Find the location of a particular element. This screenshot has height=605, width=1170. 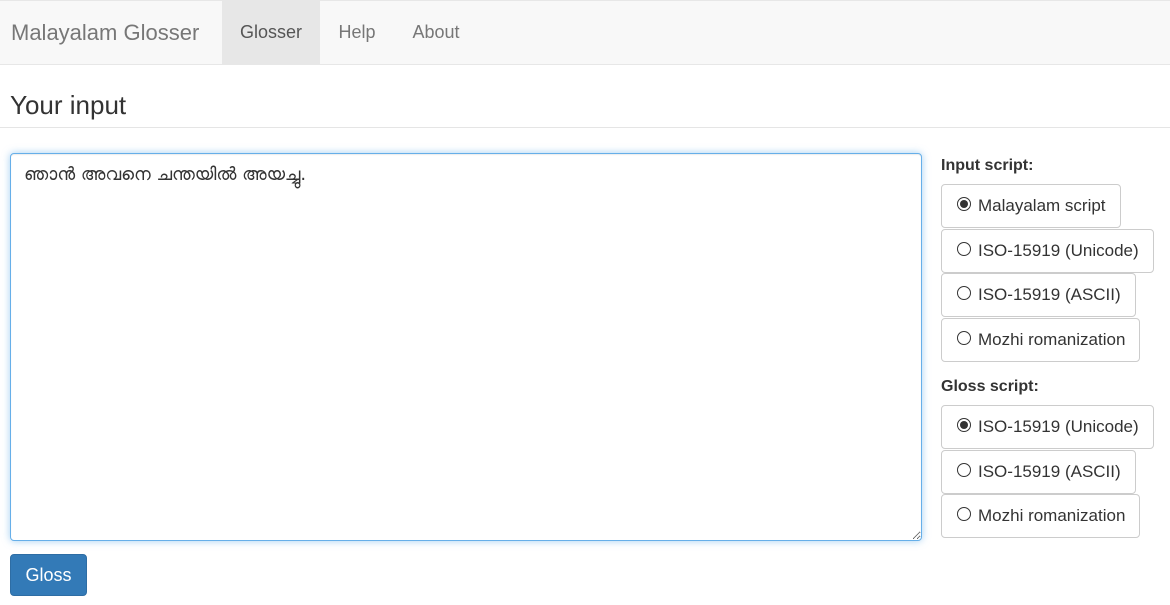

gloss-script-option-iso-ascii: ISO-15919 (ASCII) is located at coordinates (1038, 471).